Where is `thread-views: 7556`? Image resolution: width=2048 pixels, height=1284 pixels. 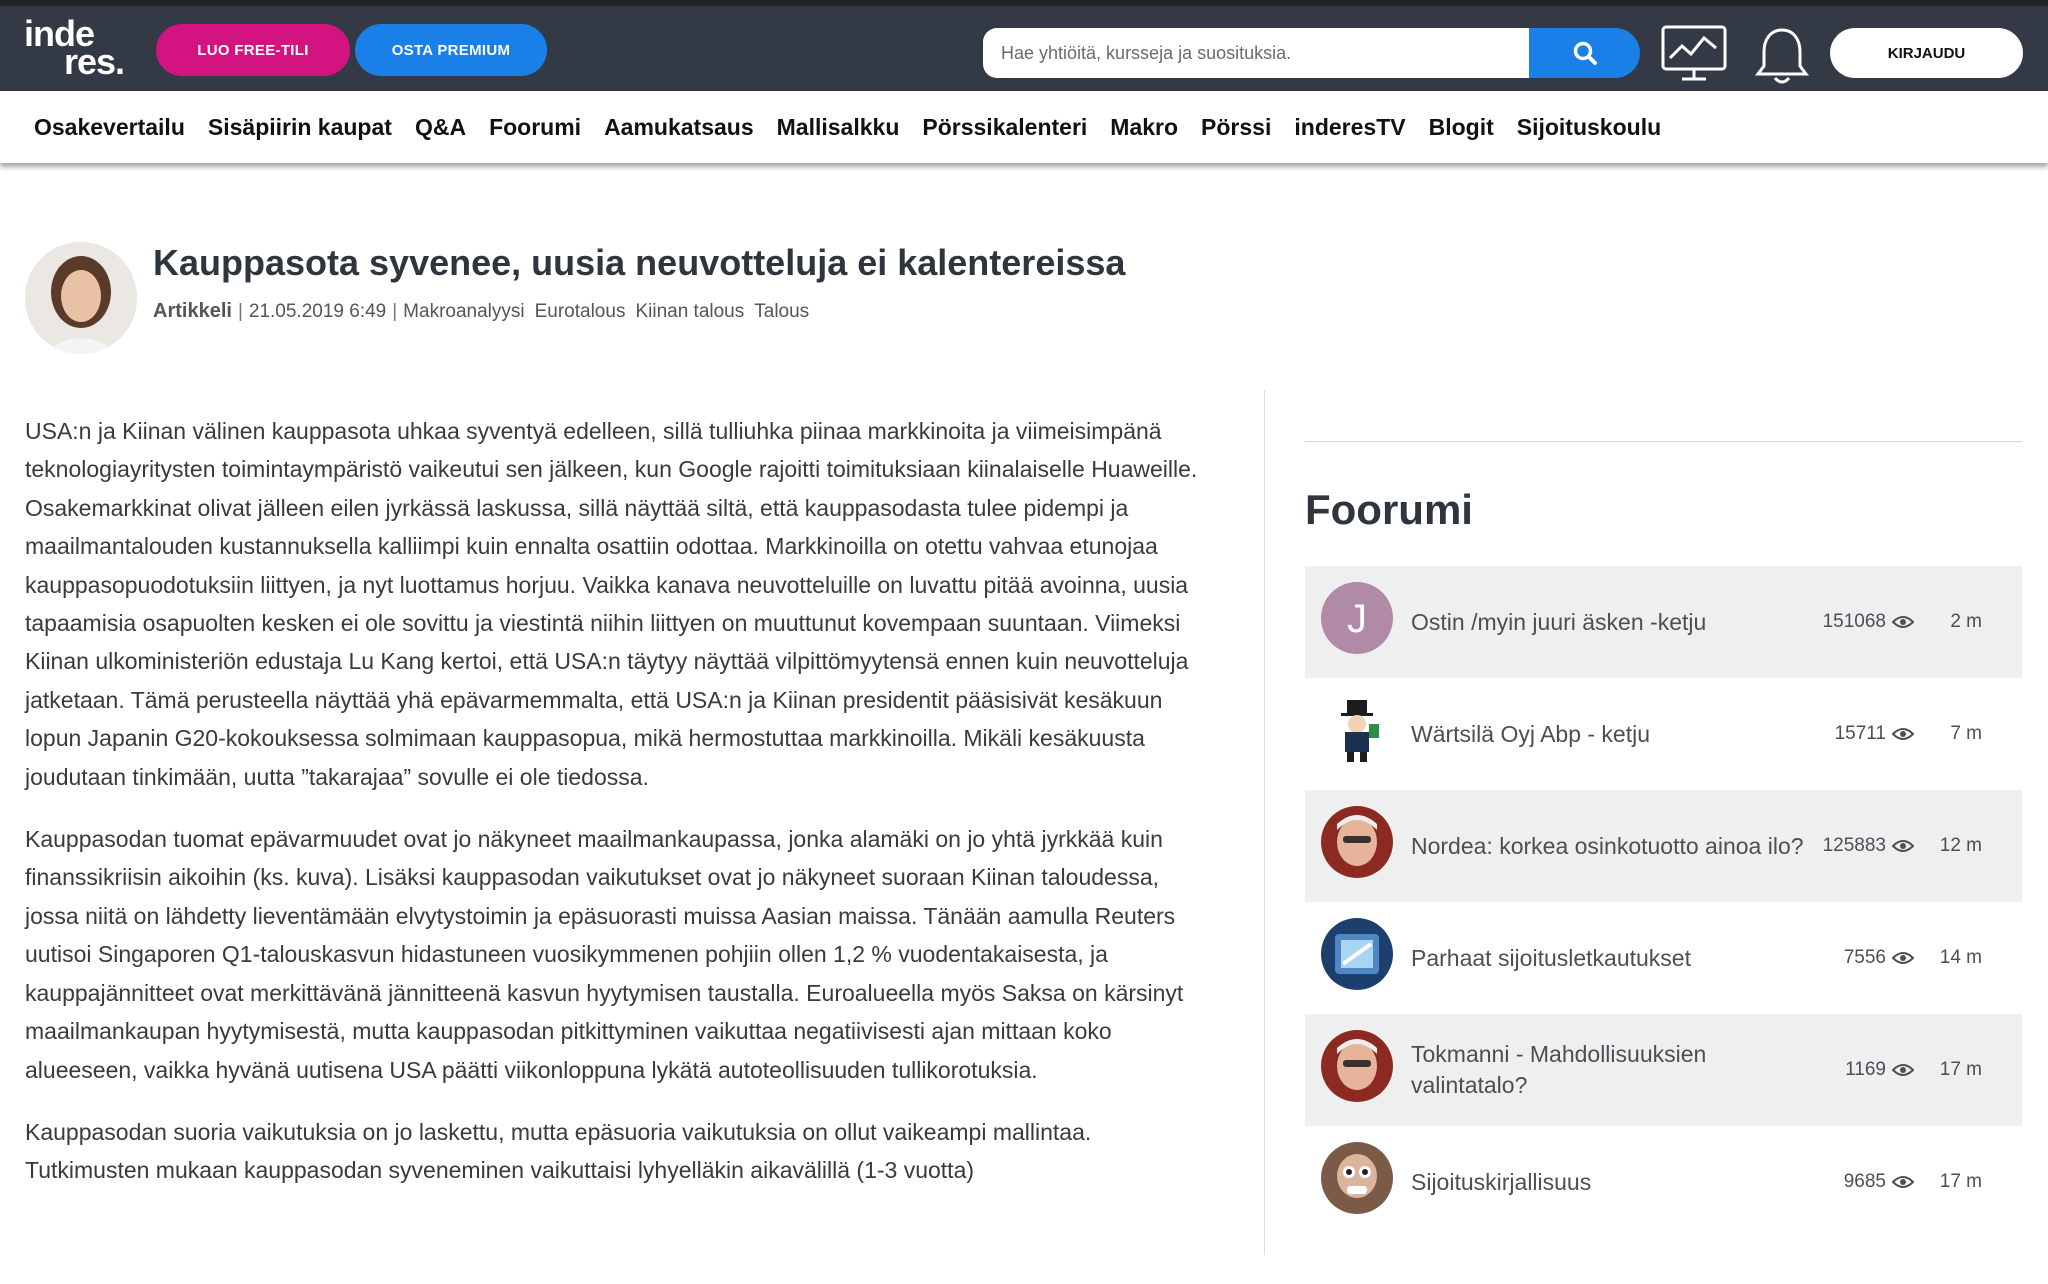 thread-views: 7556 is located at coordinates (1879, 958).